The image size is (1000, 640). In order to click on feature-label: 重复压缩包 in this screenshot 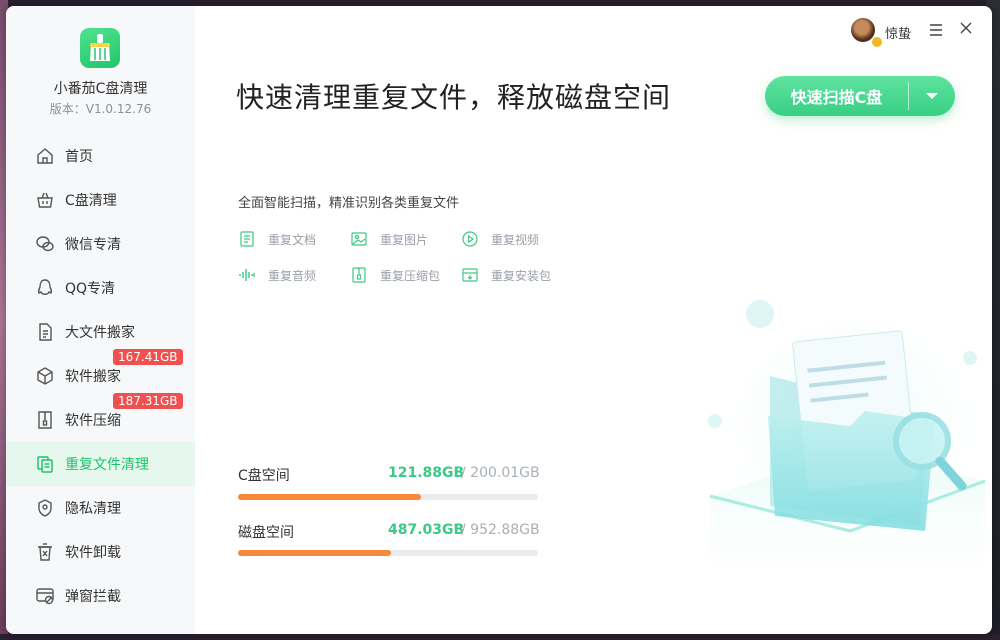, I will do `click(410, 275)`.